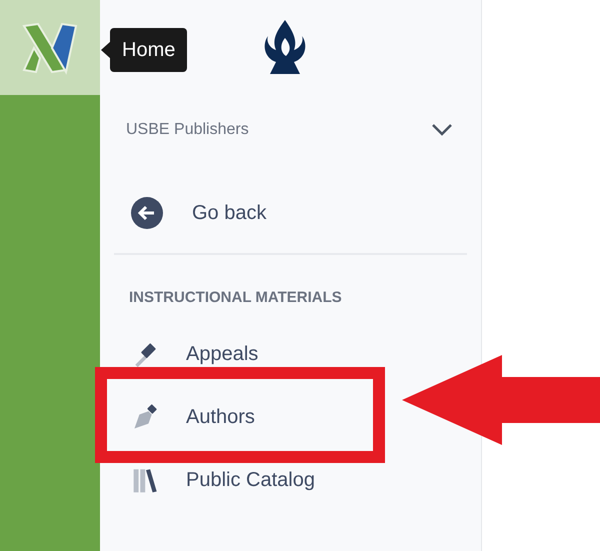  Describe the element at coordinates (195, 354) in the screenshot. I see `nav-item: Appeals` at that location.